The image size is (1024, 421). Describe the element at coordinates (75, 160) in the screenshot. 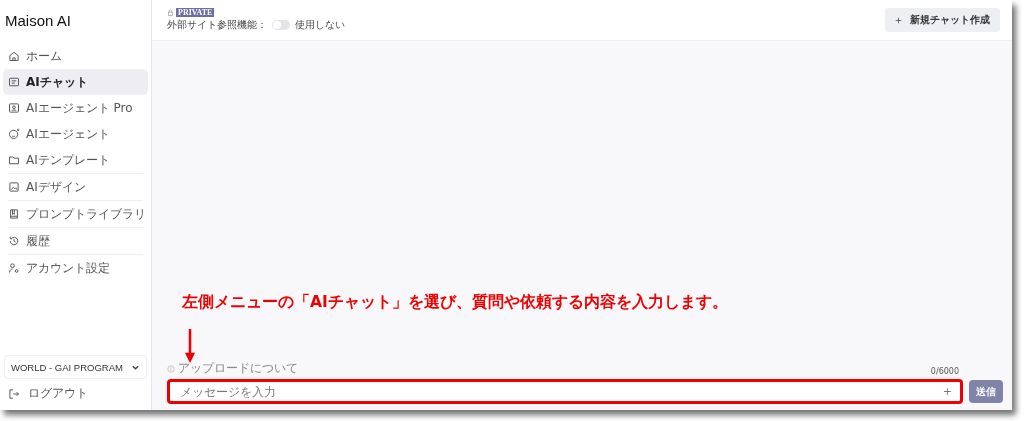

I see `sidebar-item: AIテンプレート` at that location.